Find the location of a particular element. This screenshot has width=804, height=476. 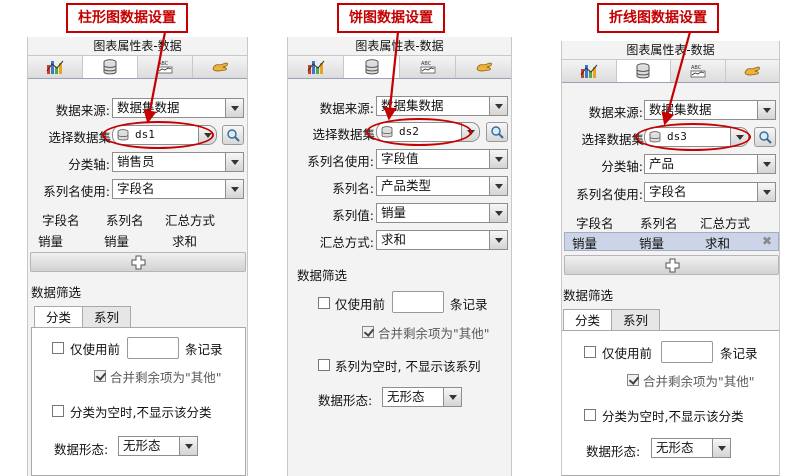

pie-dataset-highlight is located at coordinates (419, 132).